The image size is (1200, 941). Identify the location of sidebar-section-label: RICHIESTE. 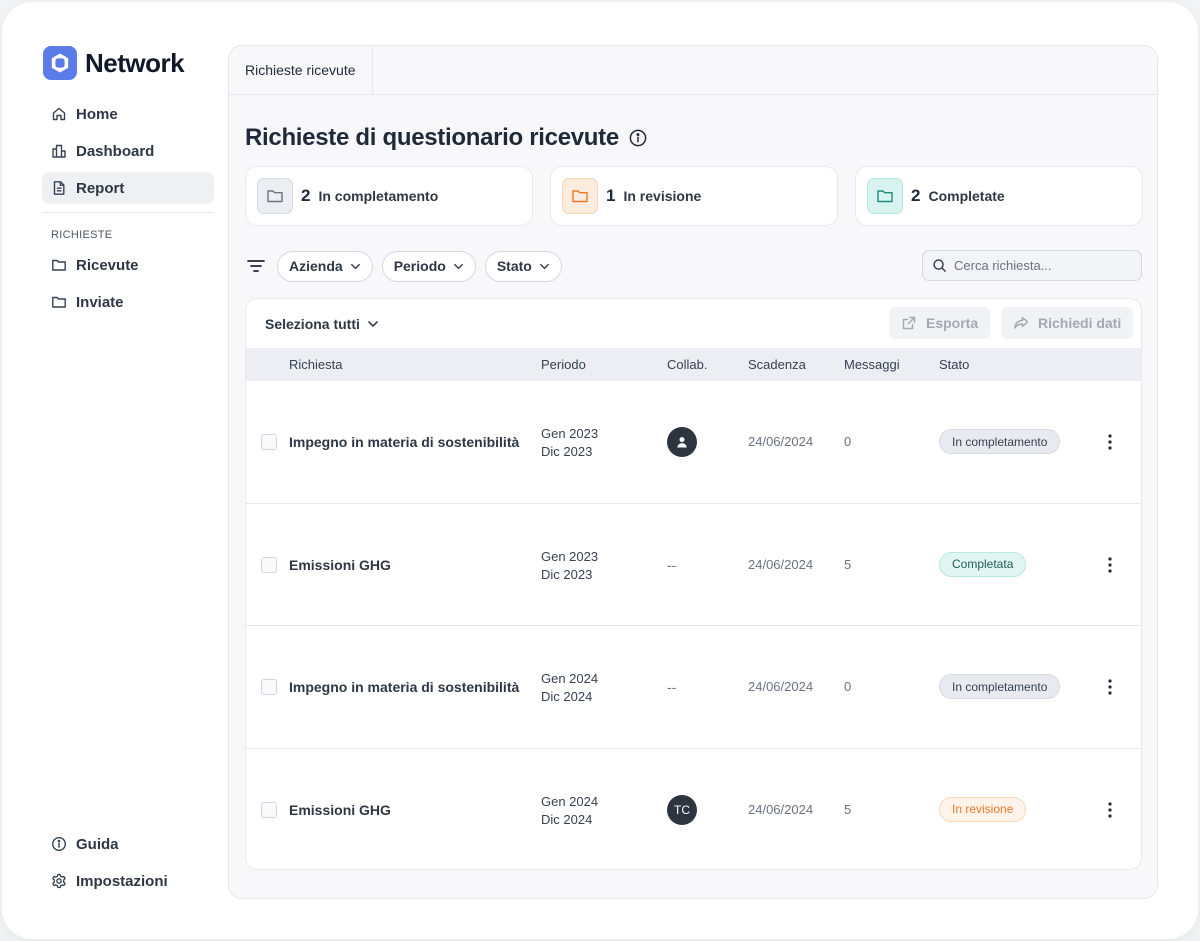
(82, 235).